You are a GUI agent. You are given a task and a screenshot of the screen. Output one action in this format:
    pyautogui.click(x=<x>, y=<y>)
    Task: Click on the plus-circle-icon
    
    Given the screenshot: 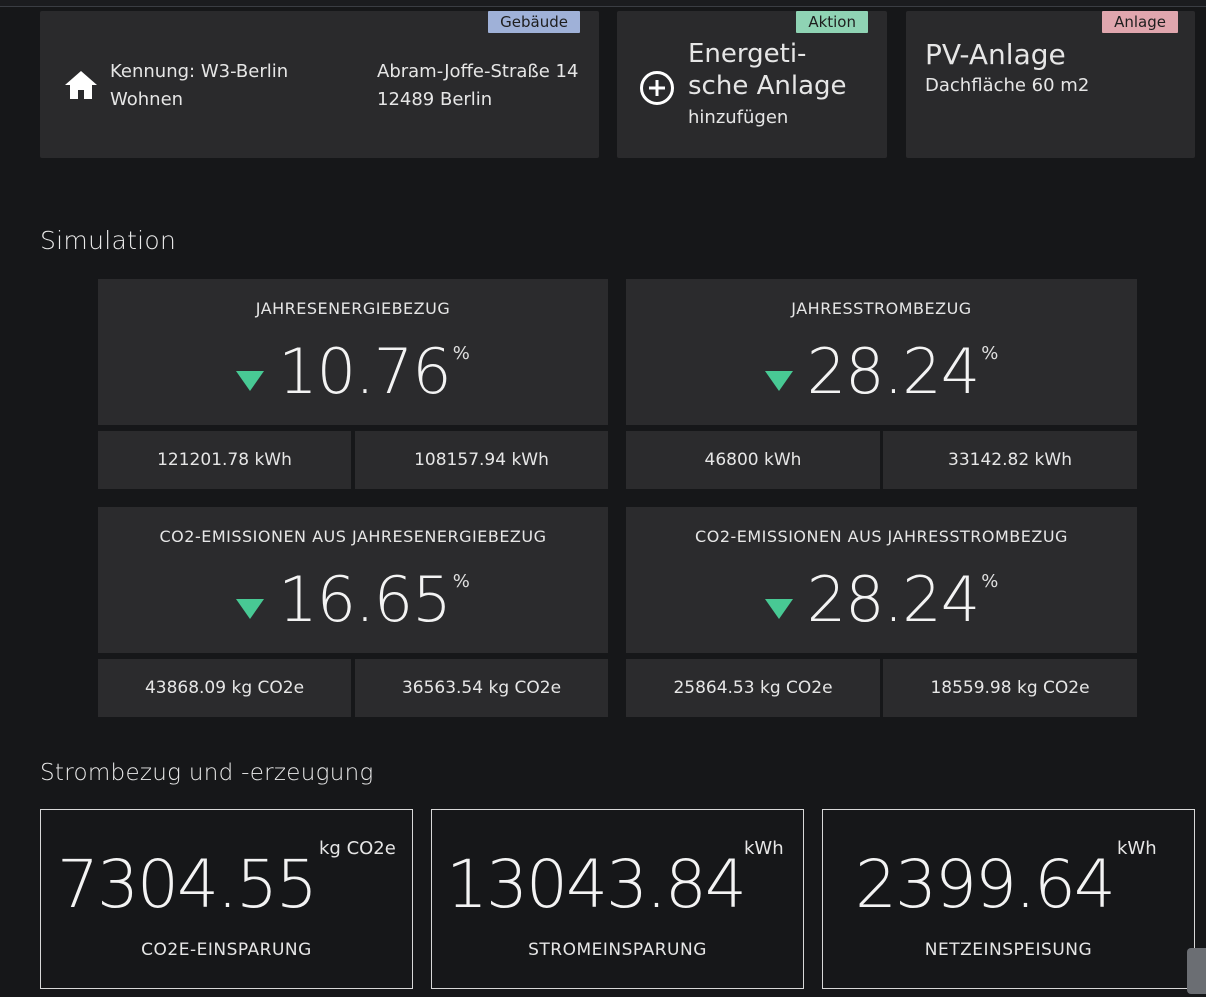 What is the action you would take?
    pyautogui.click(x=657, y=90)
    